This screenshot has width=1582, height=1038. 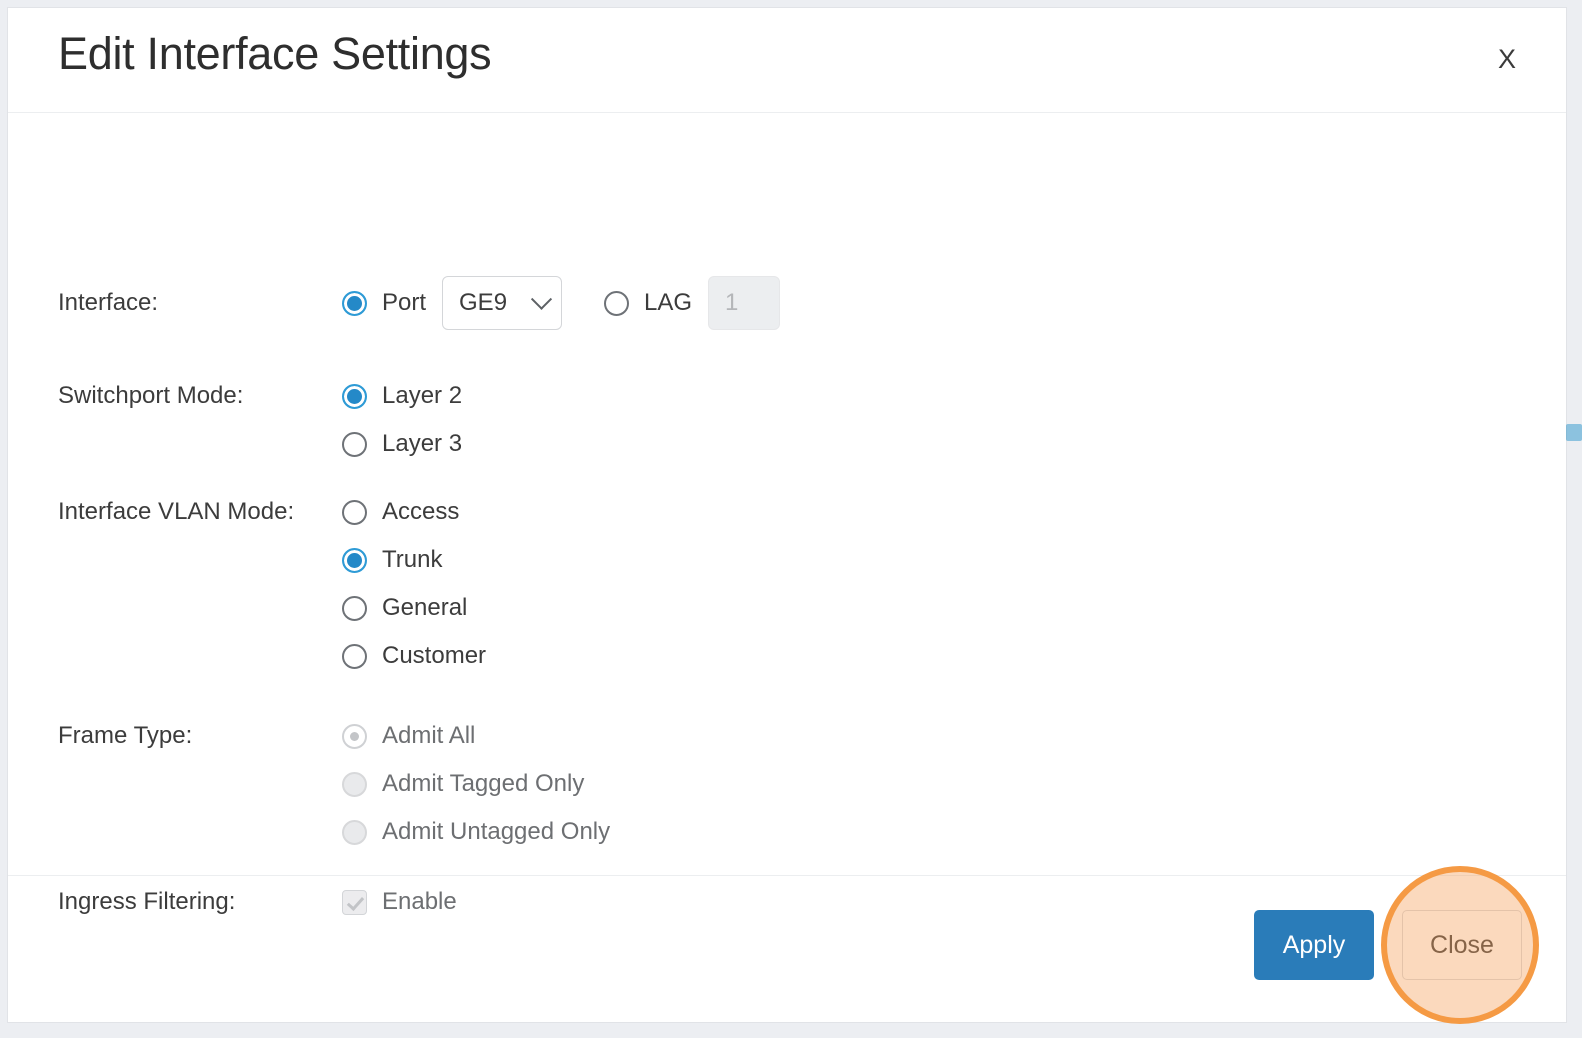 What do you see at coordinates (108, 302) in the screenshot?
I see `interface-label: Interface:` at bounding box center [108, 302].